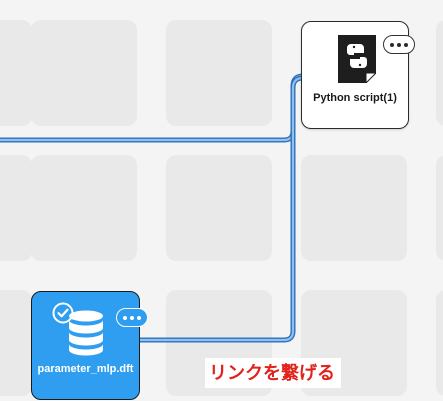  I want to click on instruction-annotation: リンクを繋げる, so click(273, 373).